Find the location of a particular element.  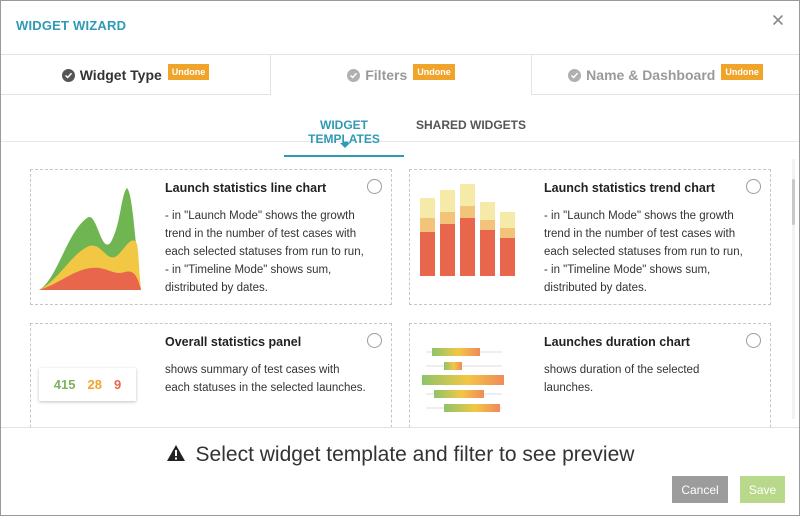

divider is located at coordinates (400, 427).